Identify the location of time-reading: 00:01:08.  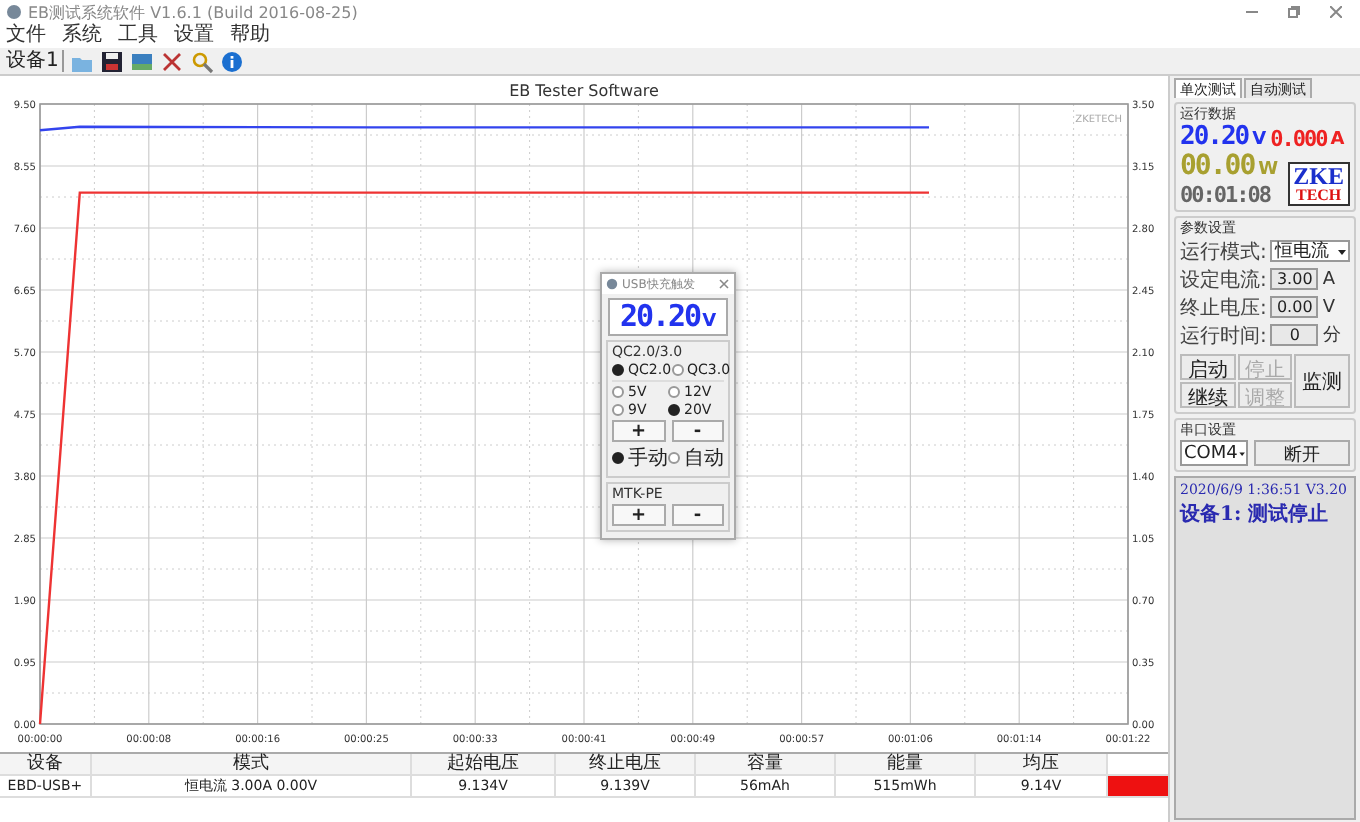
(1226, 195).